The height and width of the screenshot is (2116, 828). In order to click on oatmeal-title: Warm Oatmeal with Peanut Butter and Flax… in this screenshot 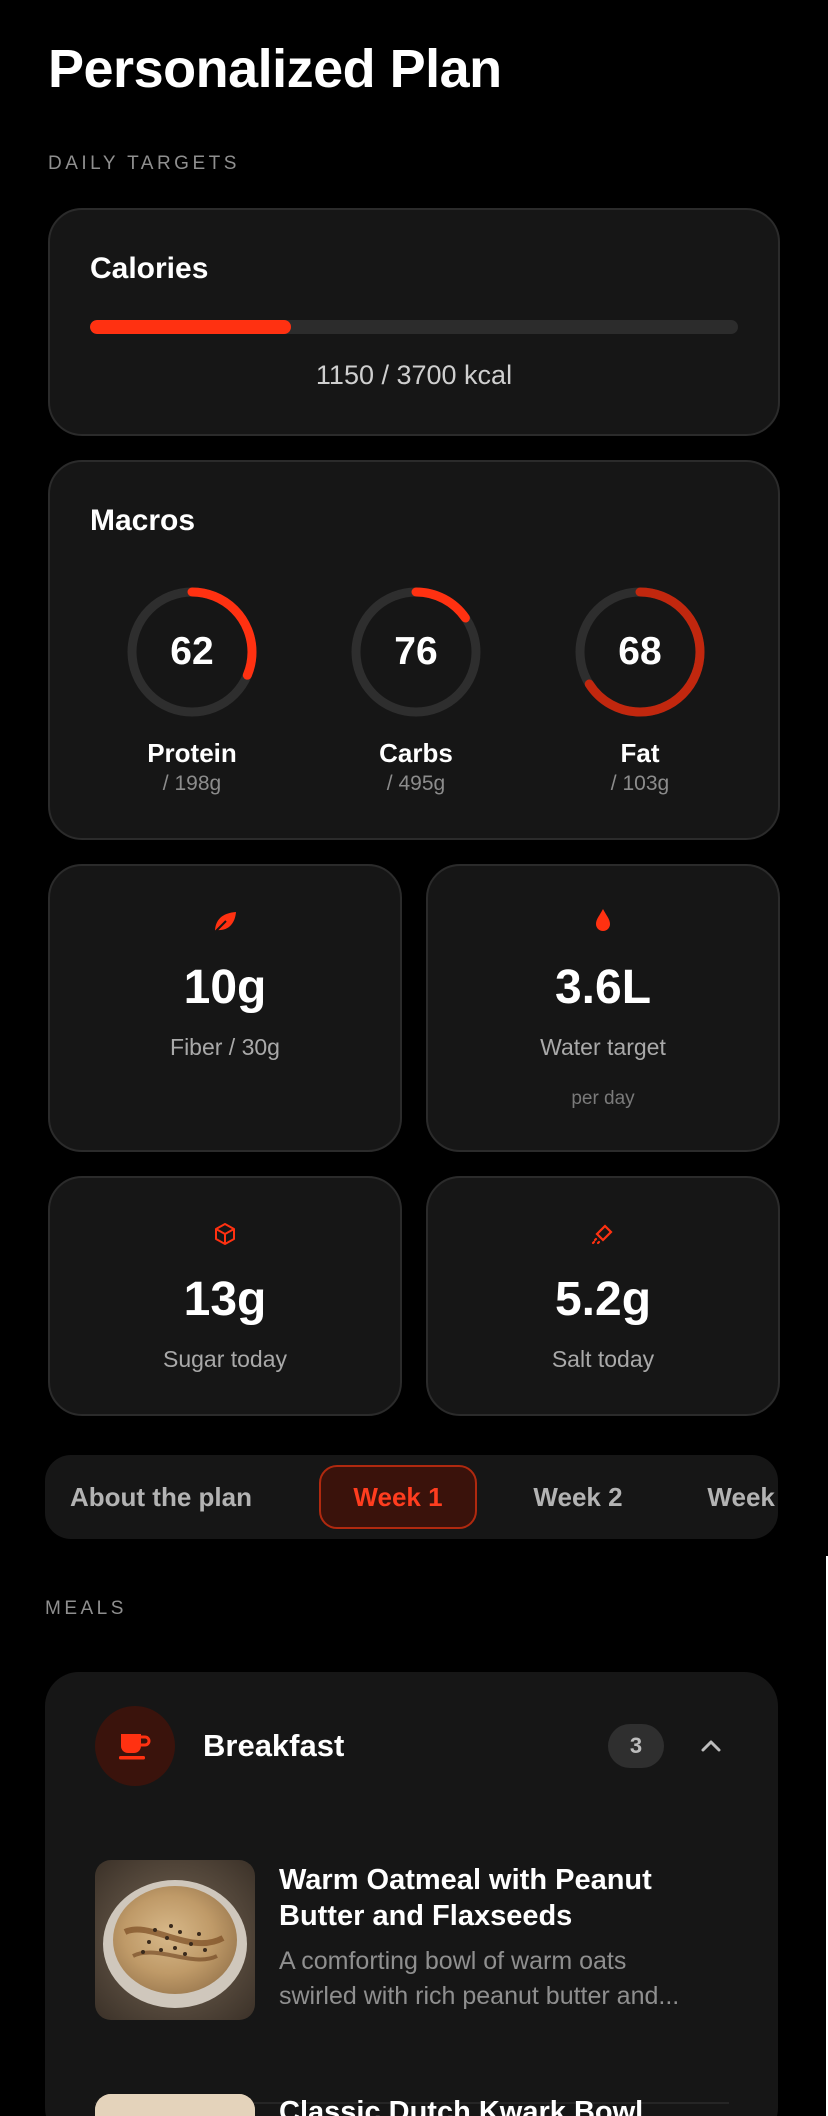, I will do `click(504, 1898)`.